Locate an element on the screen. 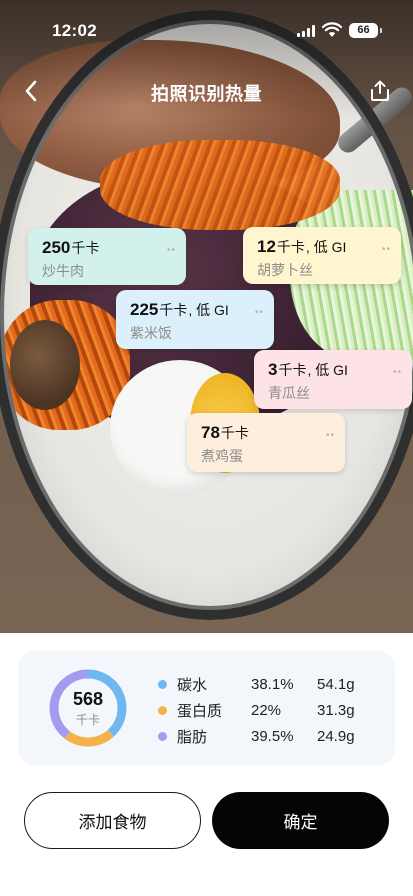  share-icon is located at coordinates (380, 90).